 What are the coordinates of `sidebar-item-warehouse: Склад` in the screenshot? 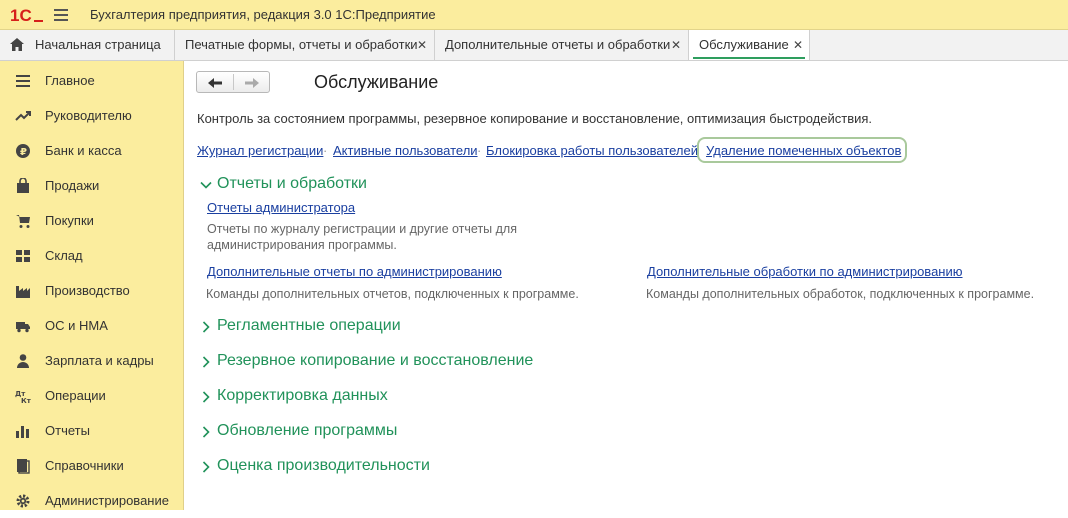 It's located at (91, 255).